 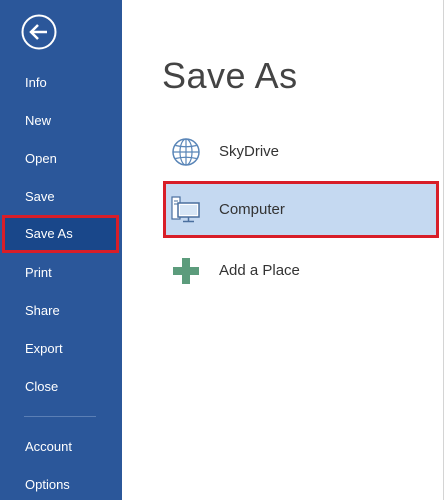 What do you see at coordinates (230, 75) in the screenshot?
I see `page-title: Save As` at bounding box center [230, 75].